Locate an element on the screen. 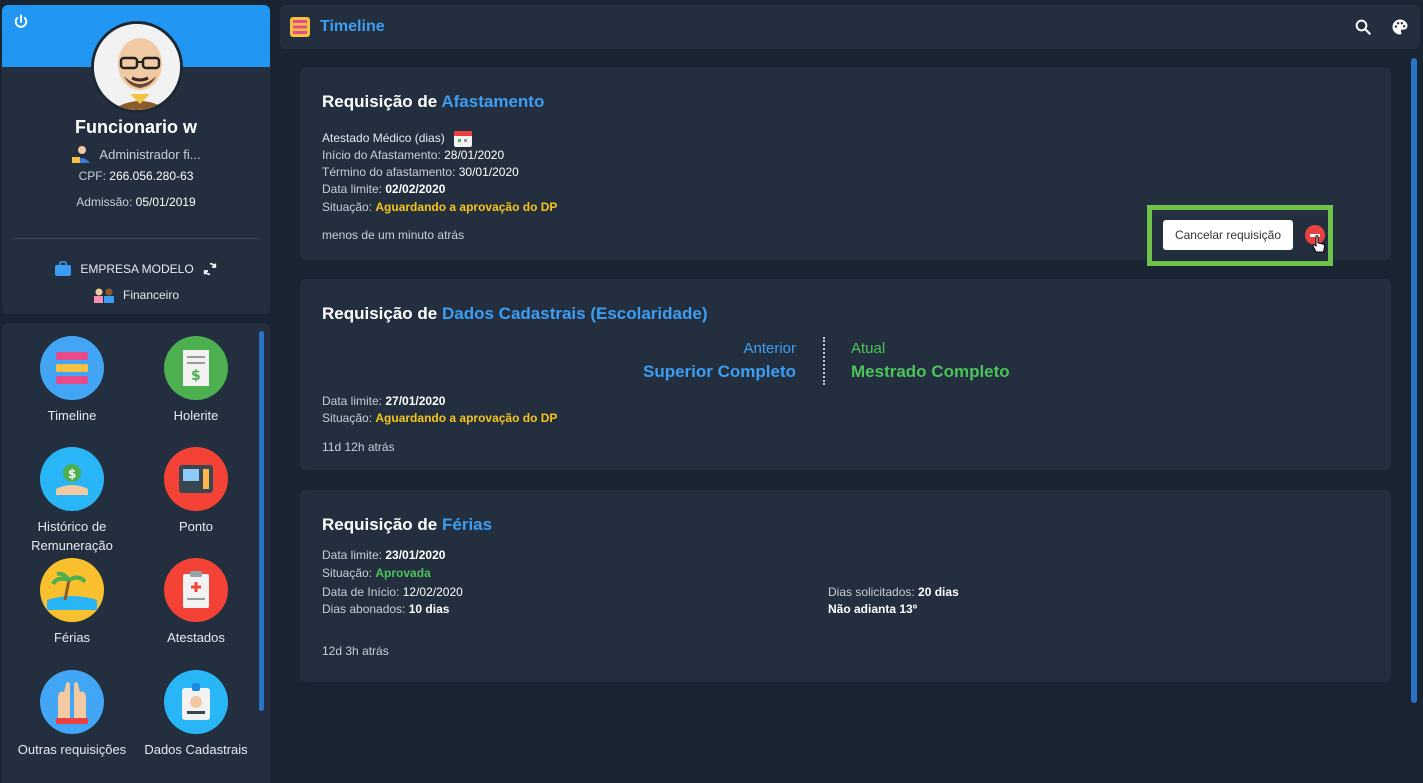  menu-item-atestados: Atestados is located at coordinates (196, 602).